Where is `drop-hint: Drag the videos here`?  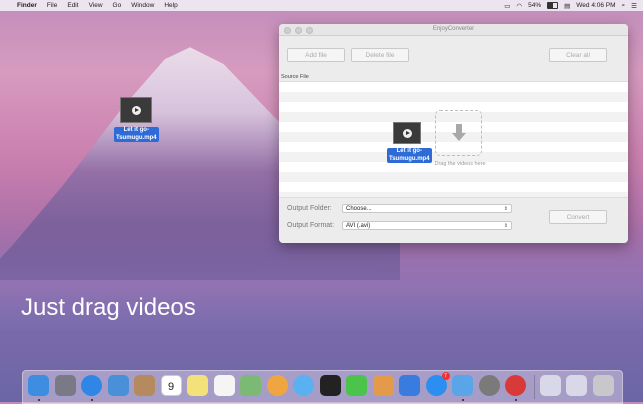
drop-hint: Drag the videos here is located at coordinates (460, 164).